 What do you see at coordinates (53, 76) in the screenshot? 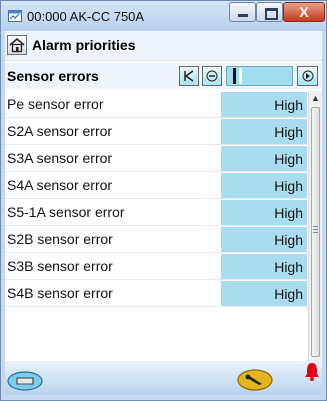
I see `section-title: Sensor errors` at bounding box center [53, 76].